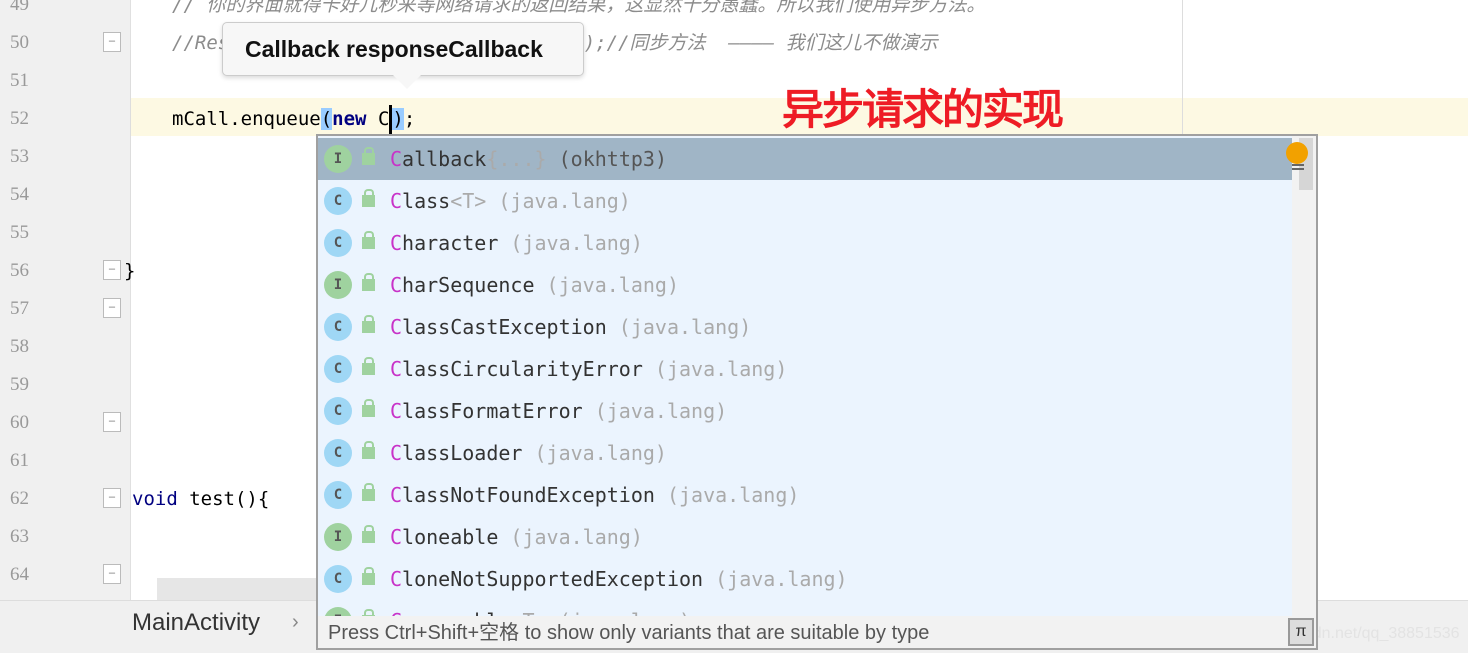 The height and width of the screenshot is (653, 1468). Describe the element at coordinates (462, 285) in the screenshot. I see `item-name: CharSequence` at that location.